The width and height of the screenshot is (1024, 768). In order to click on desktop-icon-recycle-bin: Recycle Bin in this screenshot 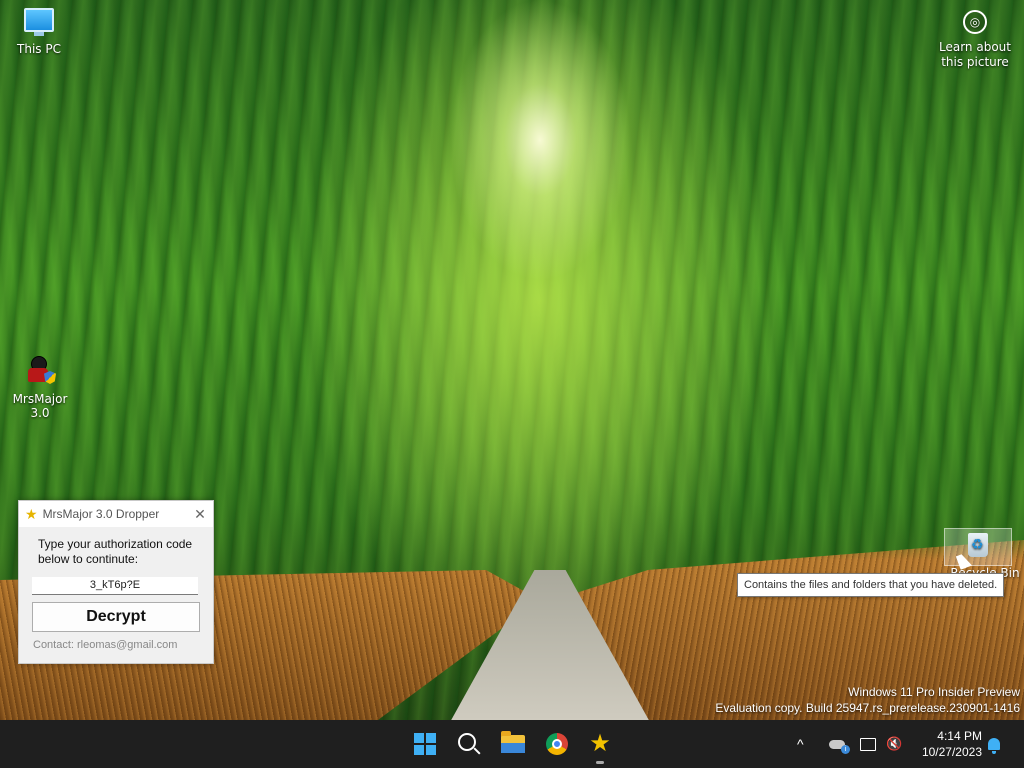, I will do `click(982, 554)`.